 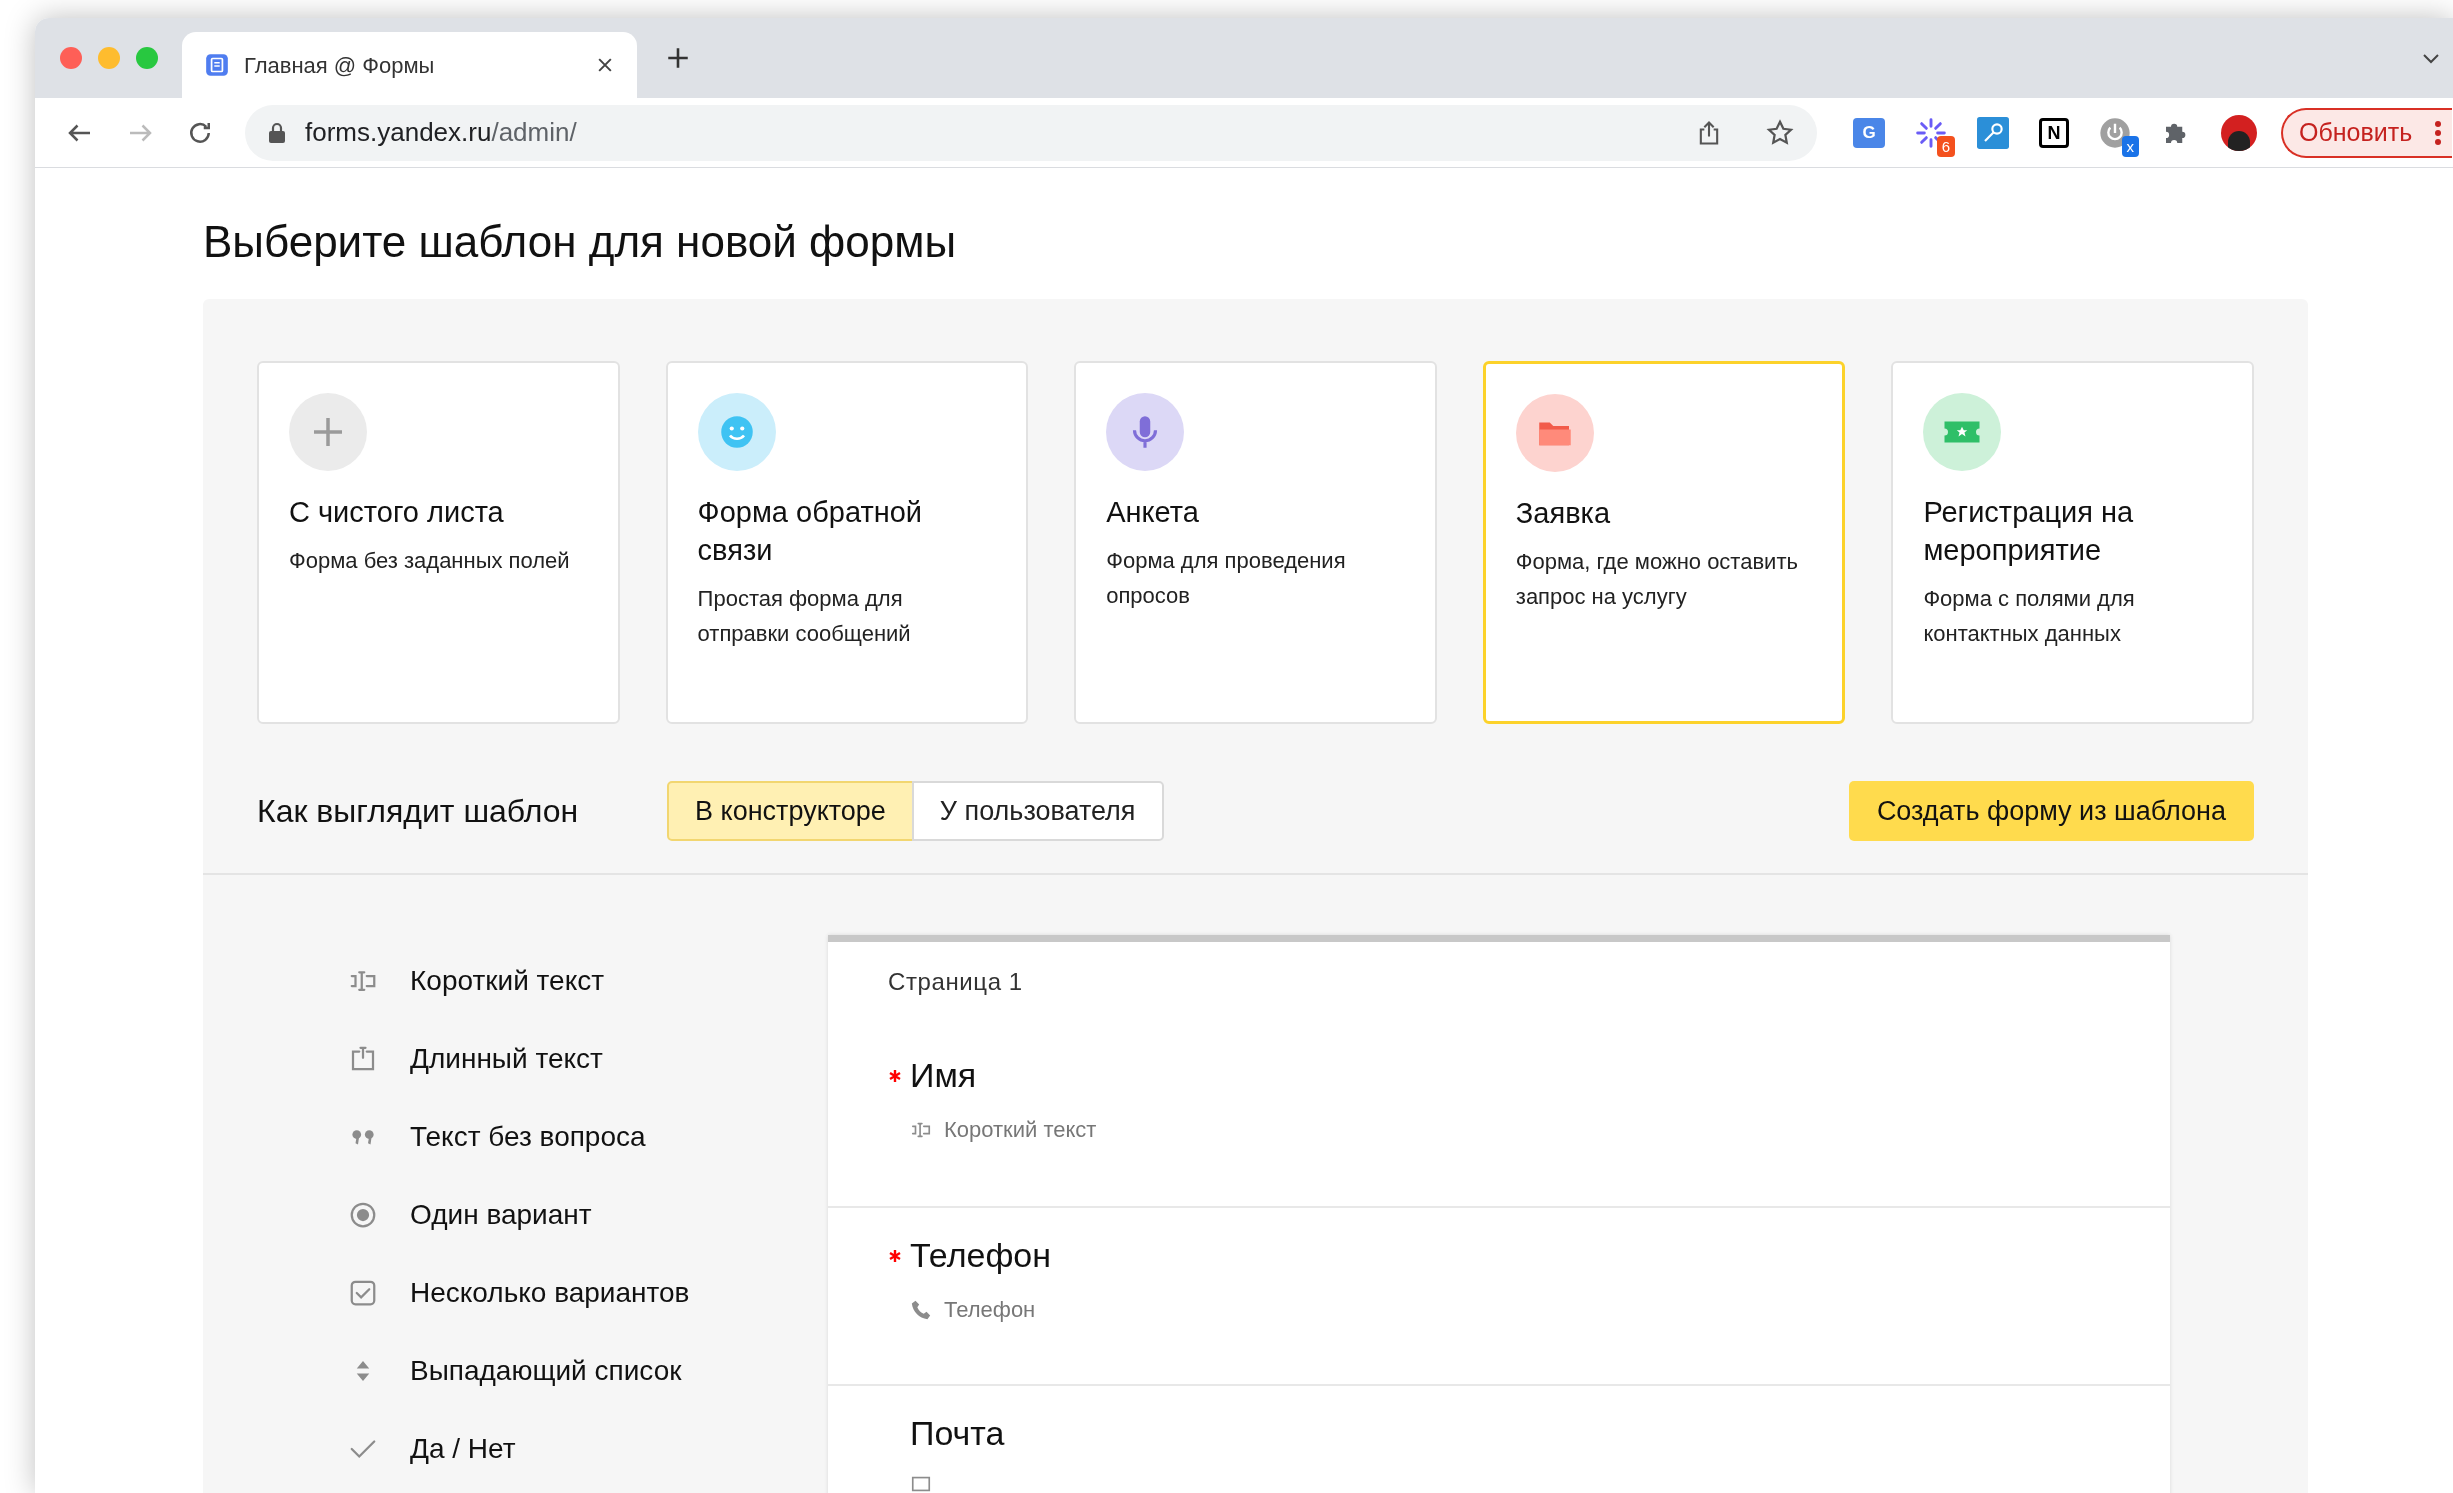 I want to click on template-card: Заявка Форма, где можно оставить запрос на услугу, so click(x=1664, y=542).